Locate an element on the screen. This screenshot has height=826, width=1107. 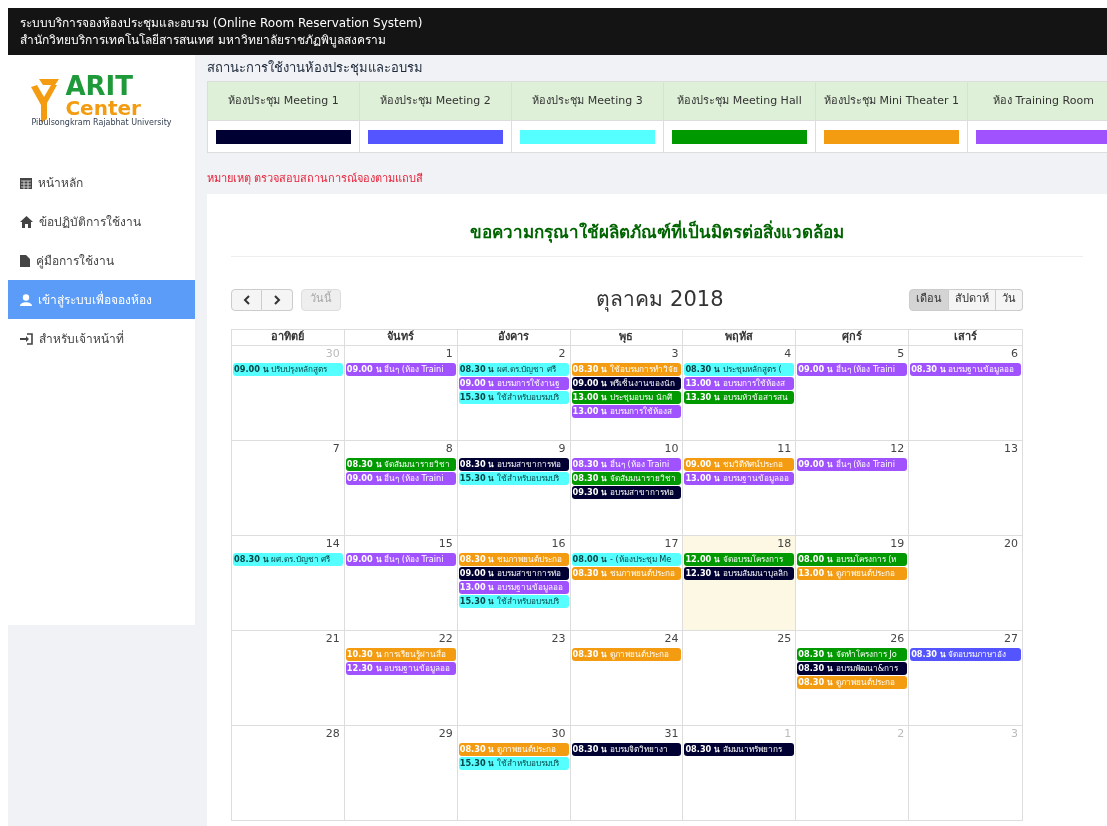
day-number: 1 is located at coordinates (788, 733).